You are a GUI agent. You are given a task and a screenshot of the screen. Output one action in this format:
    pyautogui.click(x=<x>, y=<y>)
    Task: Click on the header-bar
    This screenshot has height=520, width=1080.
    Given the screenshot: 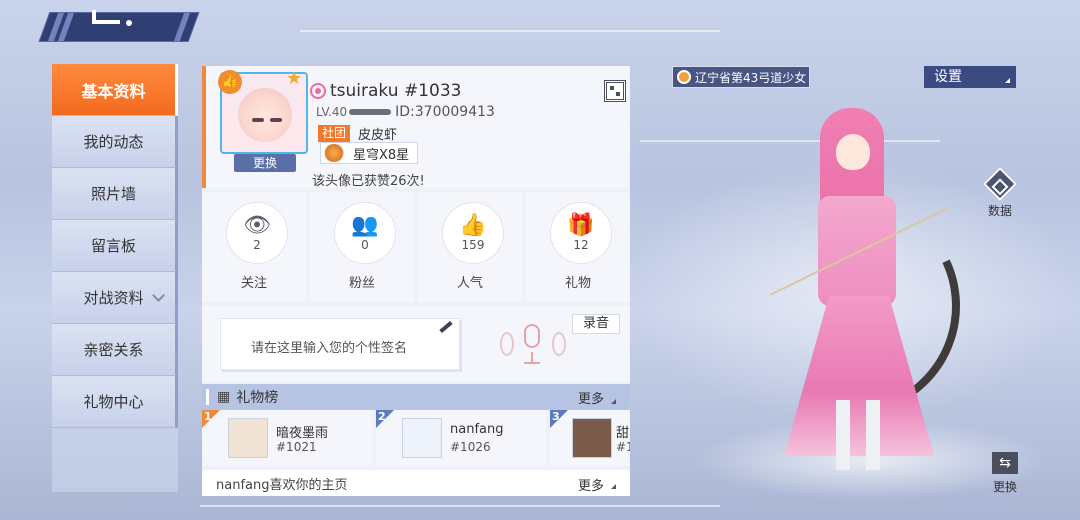 What is the action you would take?
    pyautogui.click(x=207, y=397)
    